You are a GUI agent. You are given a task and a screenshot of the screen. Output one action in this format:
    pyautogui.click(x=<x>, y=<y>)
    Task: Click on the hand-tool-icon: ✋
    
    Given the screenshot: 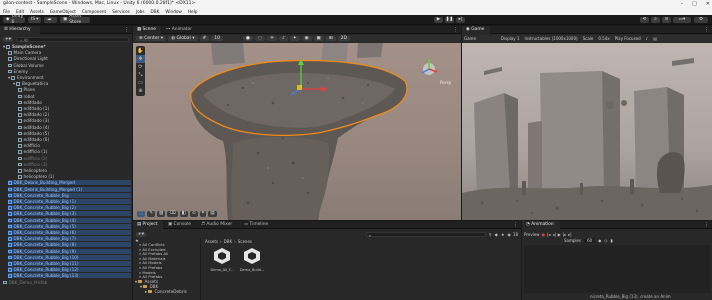 What is the action you would take?
    pyautogui.click(x=140, y=51)
    